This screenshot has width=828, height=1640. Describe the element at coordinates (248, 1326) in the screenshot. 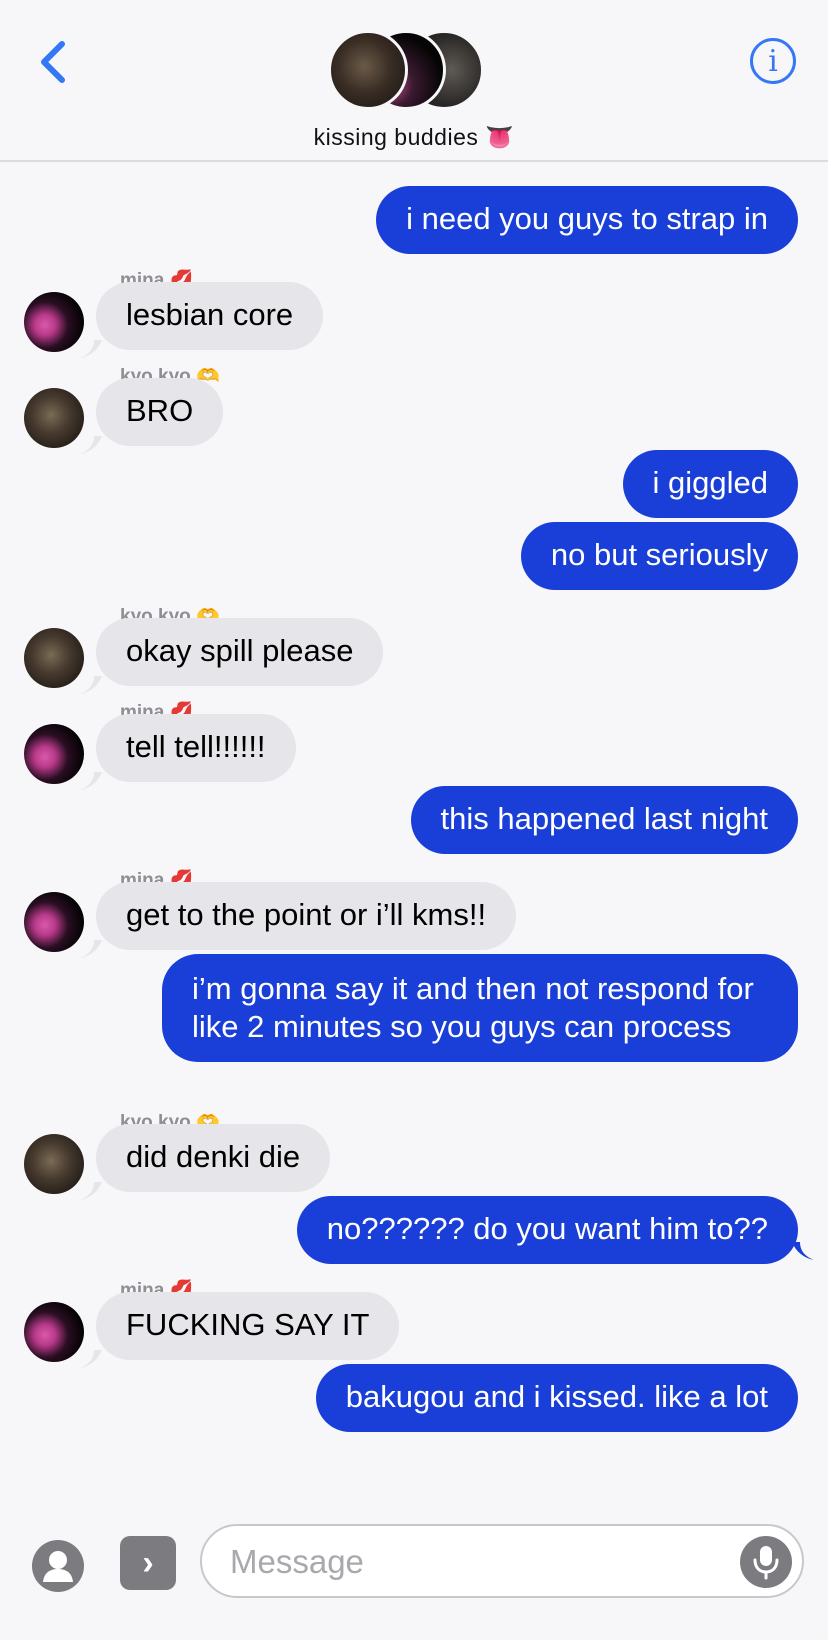

I see `incoming-message: FUCKING SAY IT` at that location.